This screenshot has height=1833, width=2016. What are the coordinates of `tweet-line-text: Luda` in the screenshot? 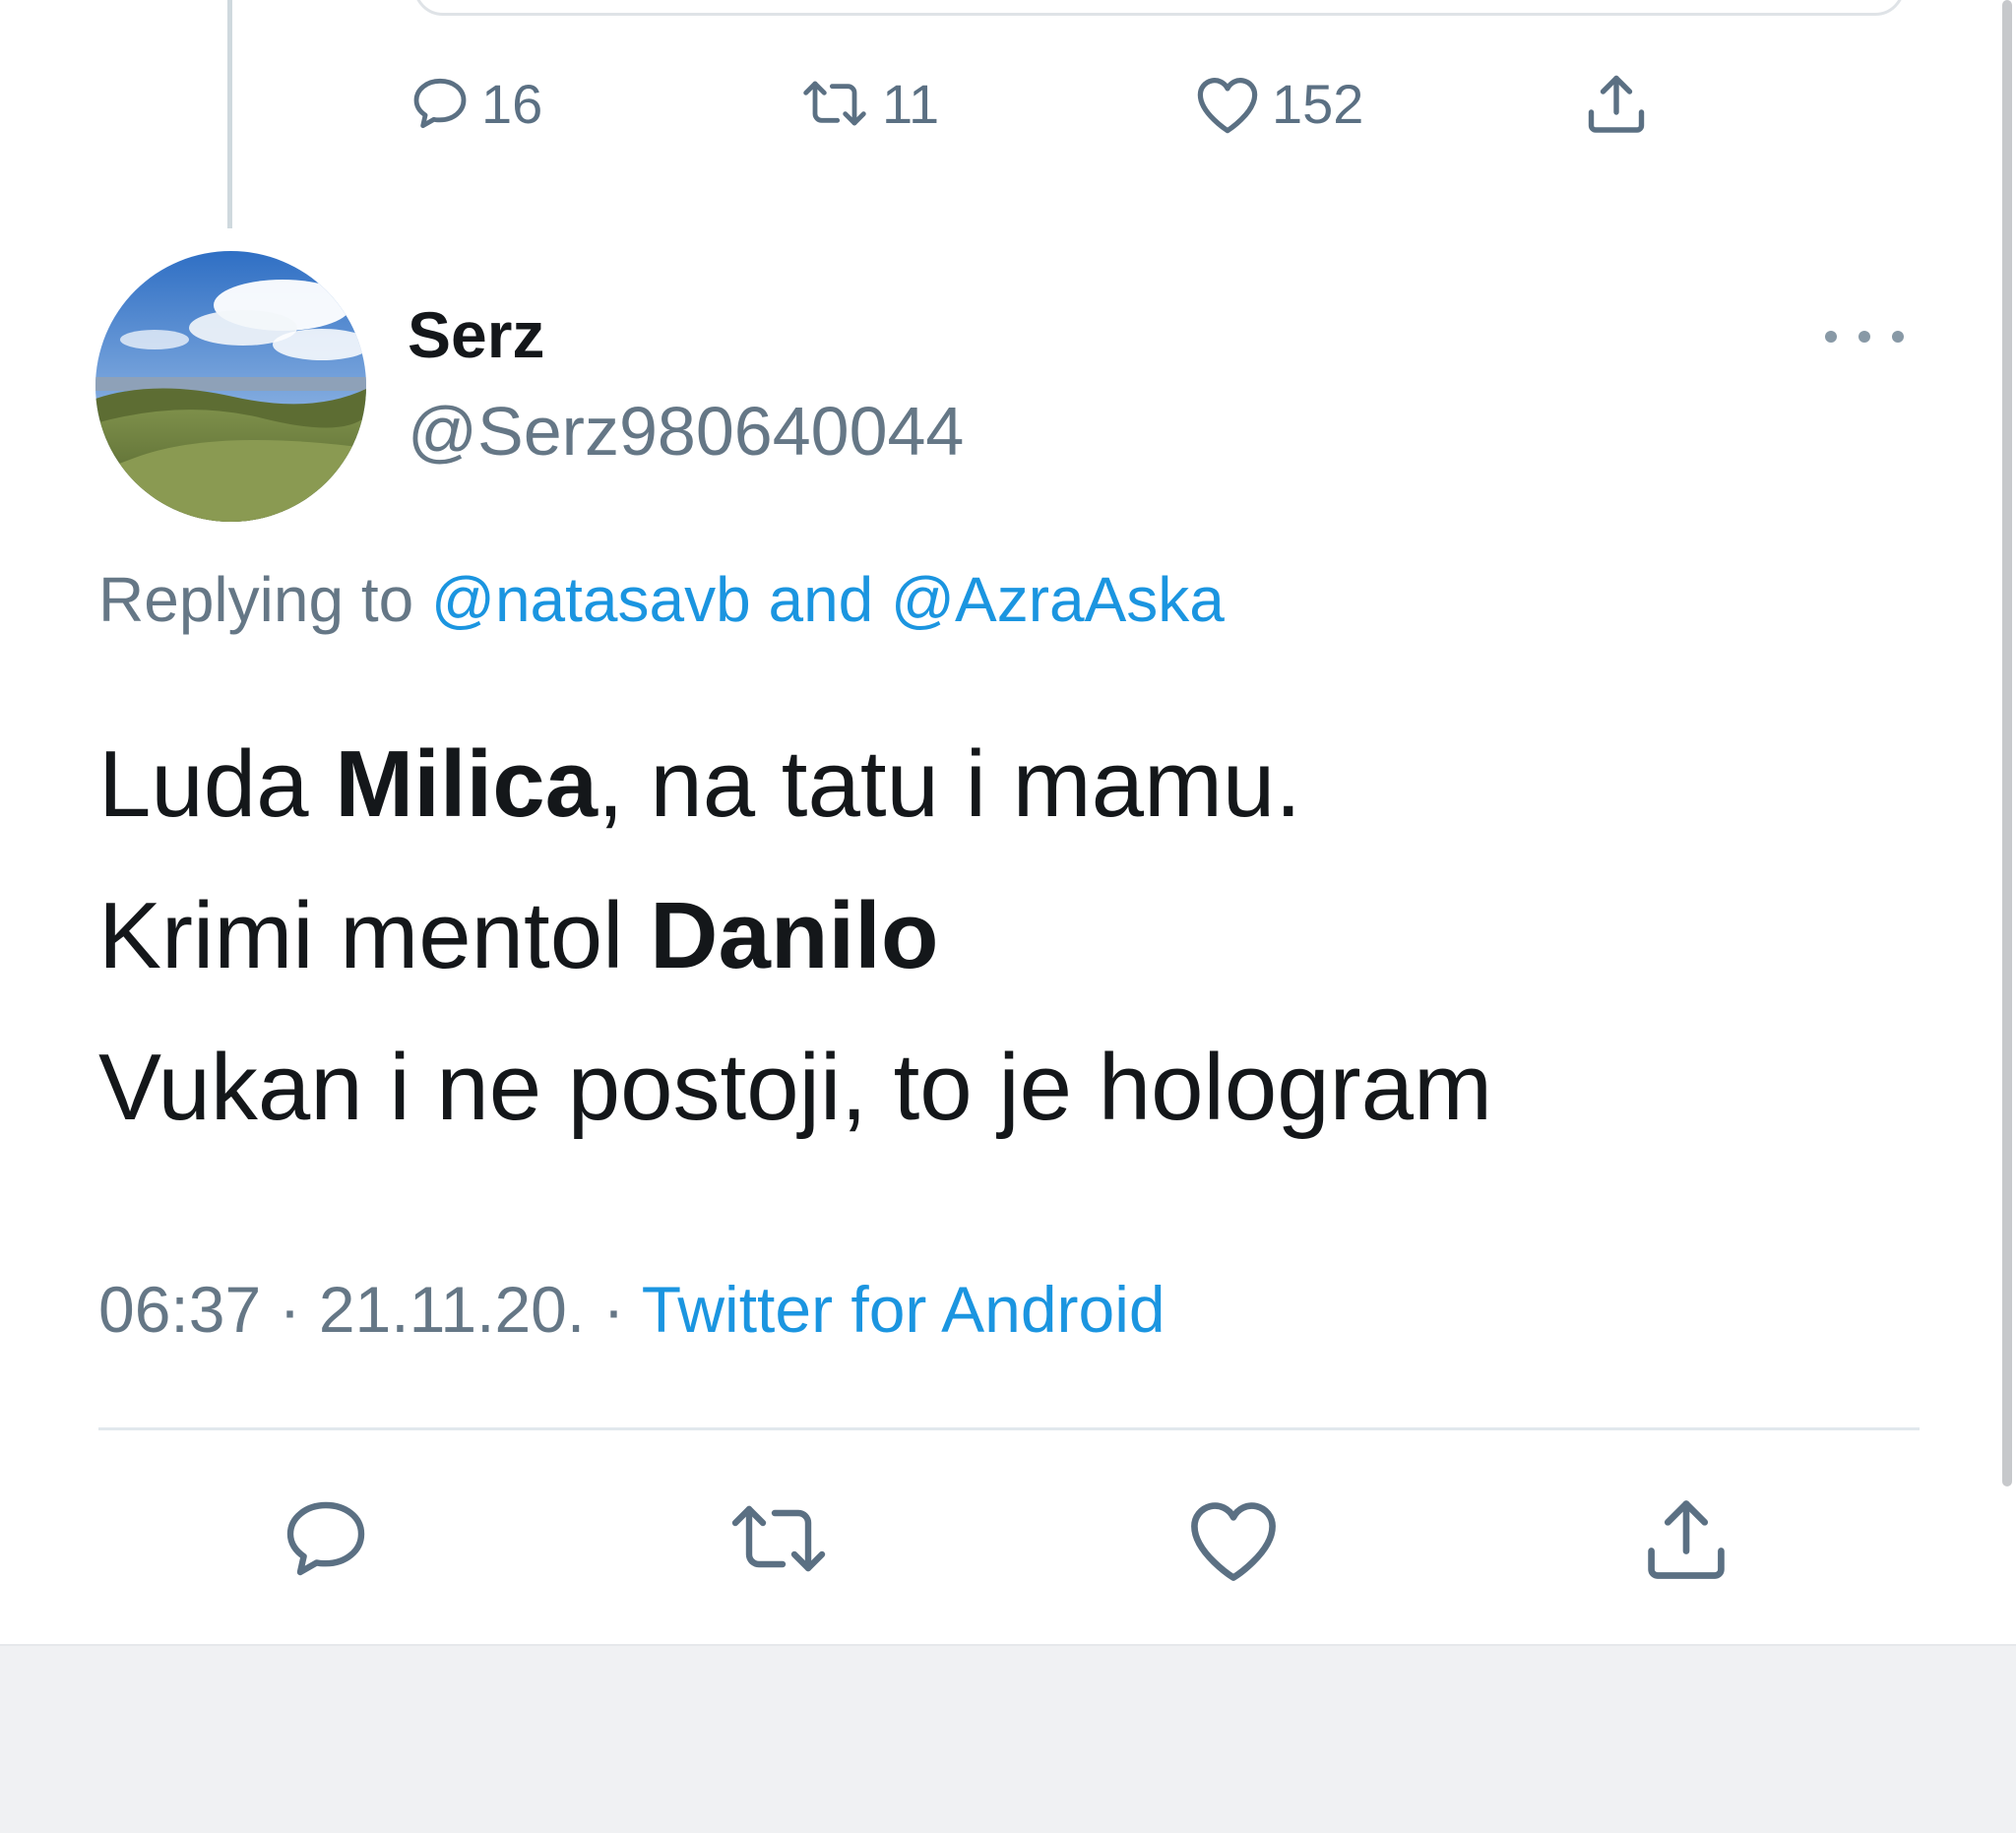 It's located at (217, 784).